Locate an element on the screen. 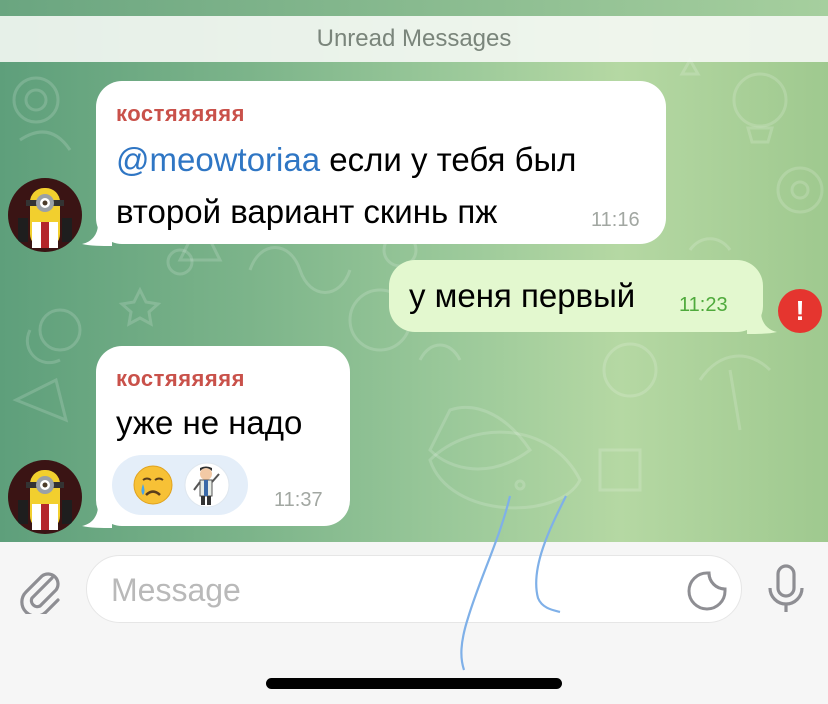 The height and width of the screenshot is (704, 828). mention-link: @meowtoriaa is located at coordinates (218, 159).